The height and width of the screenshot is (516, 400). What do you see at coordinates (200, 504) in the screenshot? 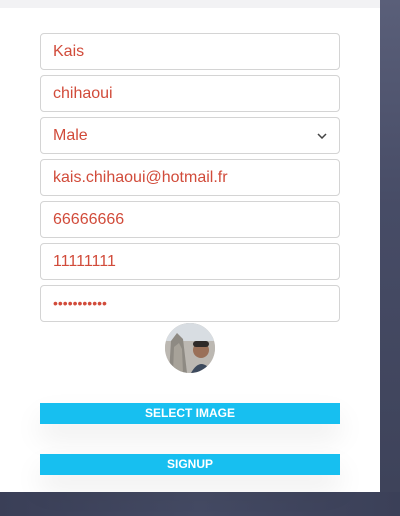
I see `background-footer` at bounding box center [200, 504].